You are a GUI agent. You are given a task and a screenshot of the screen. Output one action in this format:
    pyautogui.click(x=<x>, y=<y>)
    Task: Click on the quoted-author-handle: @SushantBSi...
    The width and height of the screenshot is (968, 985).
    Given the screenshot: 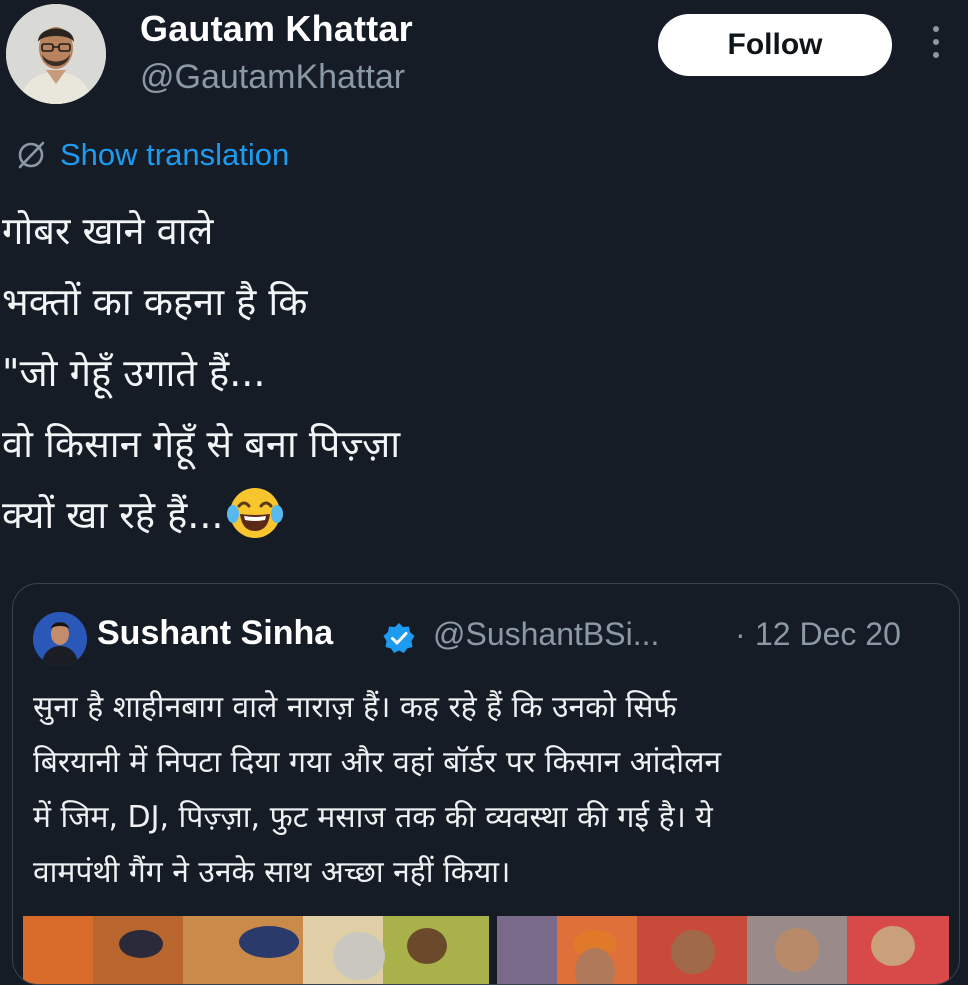 What is the action you would take?
    pyautogui.click(x=546, y=634)
    